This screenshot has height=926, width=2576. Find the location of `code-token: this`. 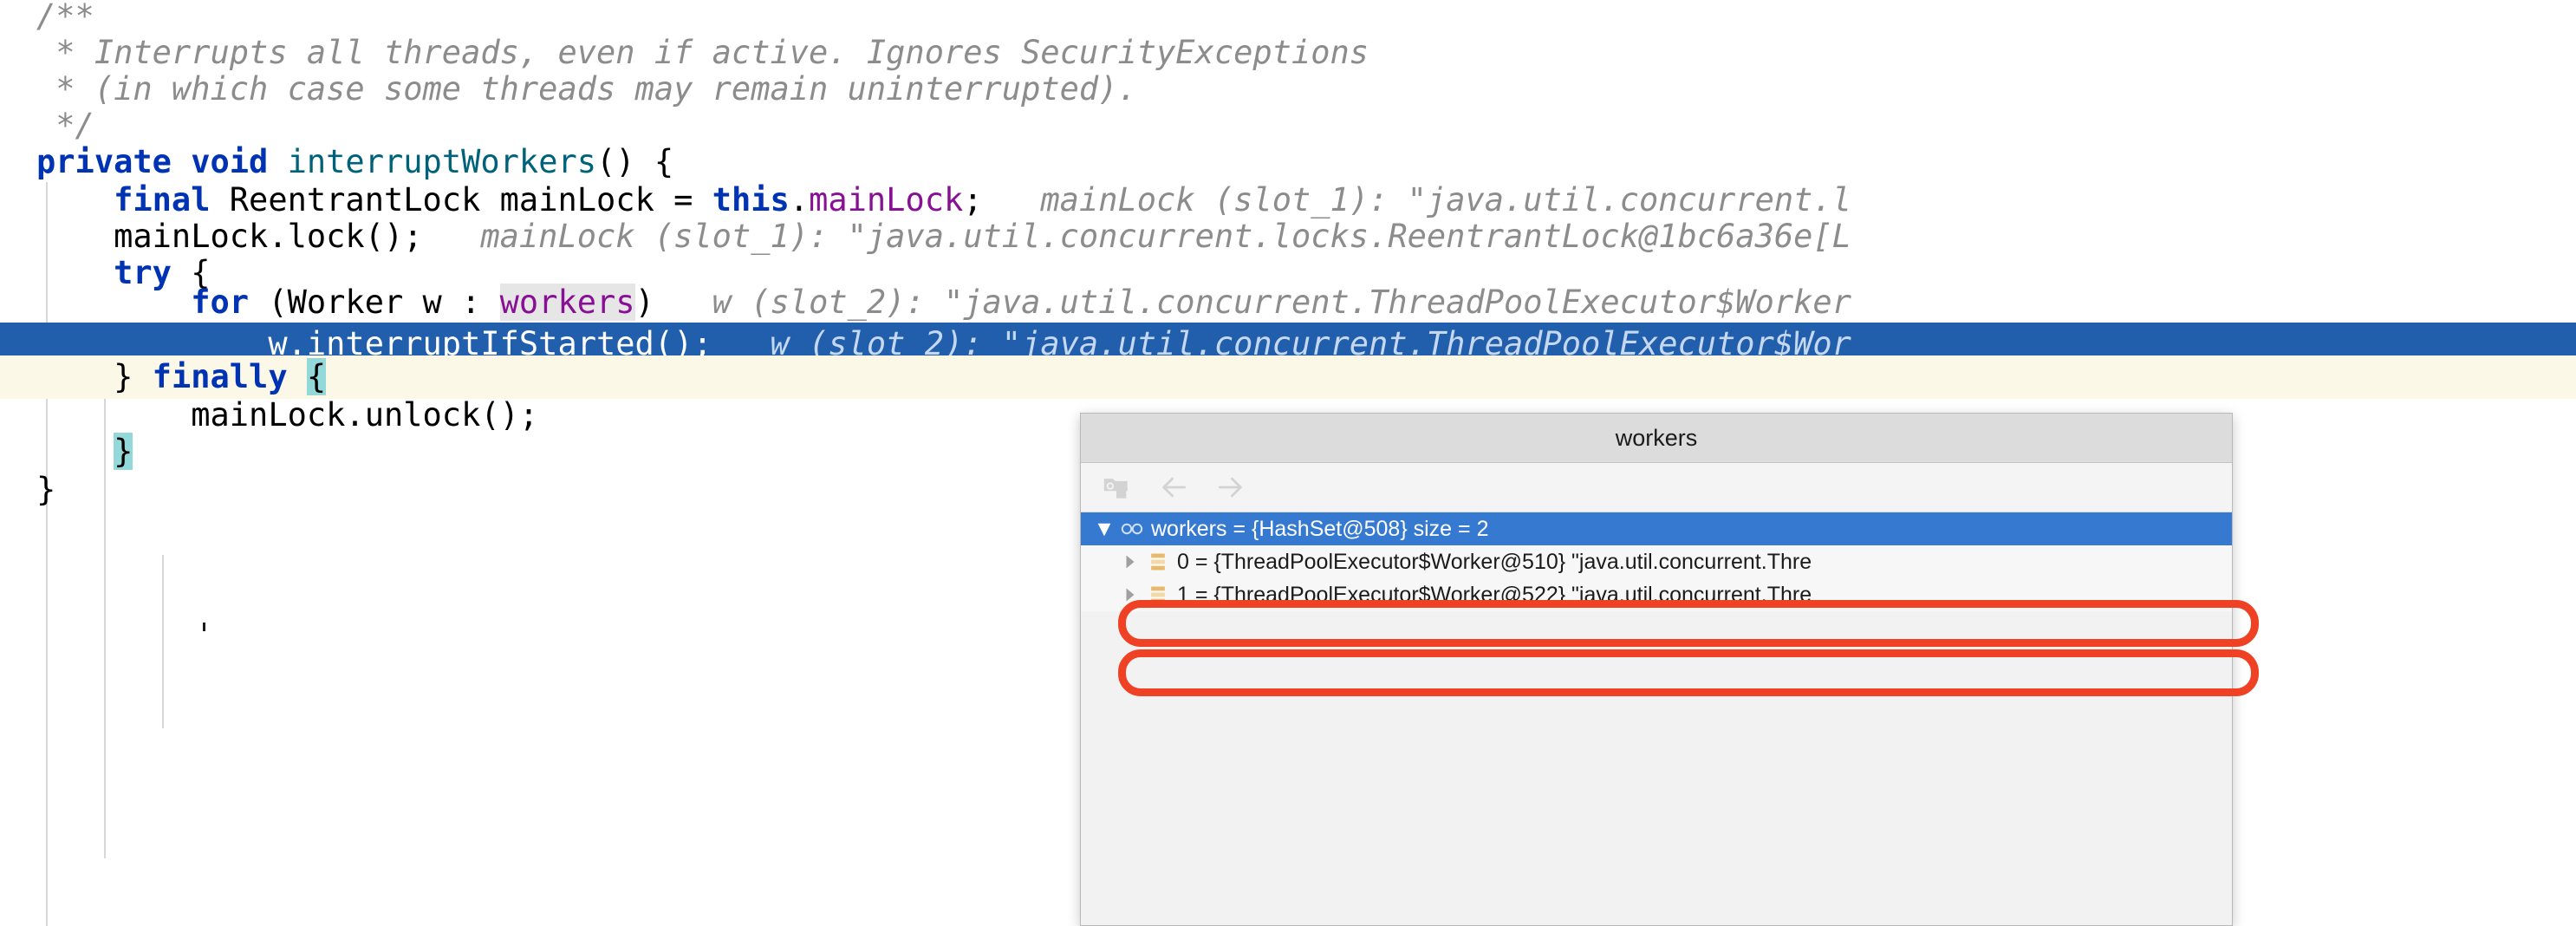

code-token: this is located at coordinates (751, 199).